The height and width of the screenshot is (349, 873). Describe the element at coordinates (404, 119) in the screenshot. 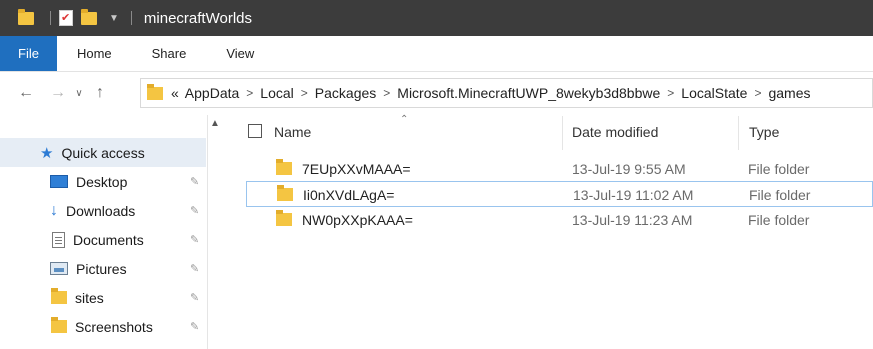

I see `sort-ascending-icon: ⌃` at that location.